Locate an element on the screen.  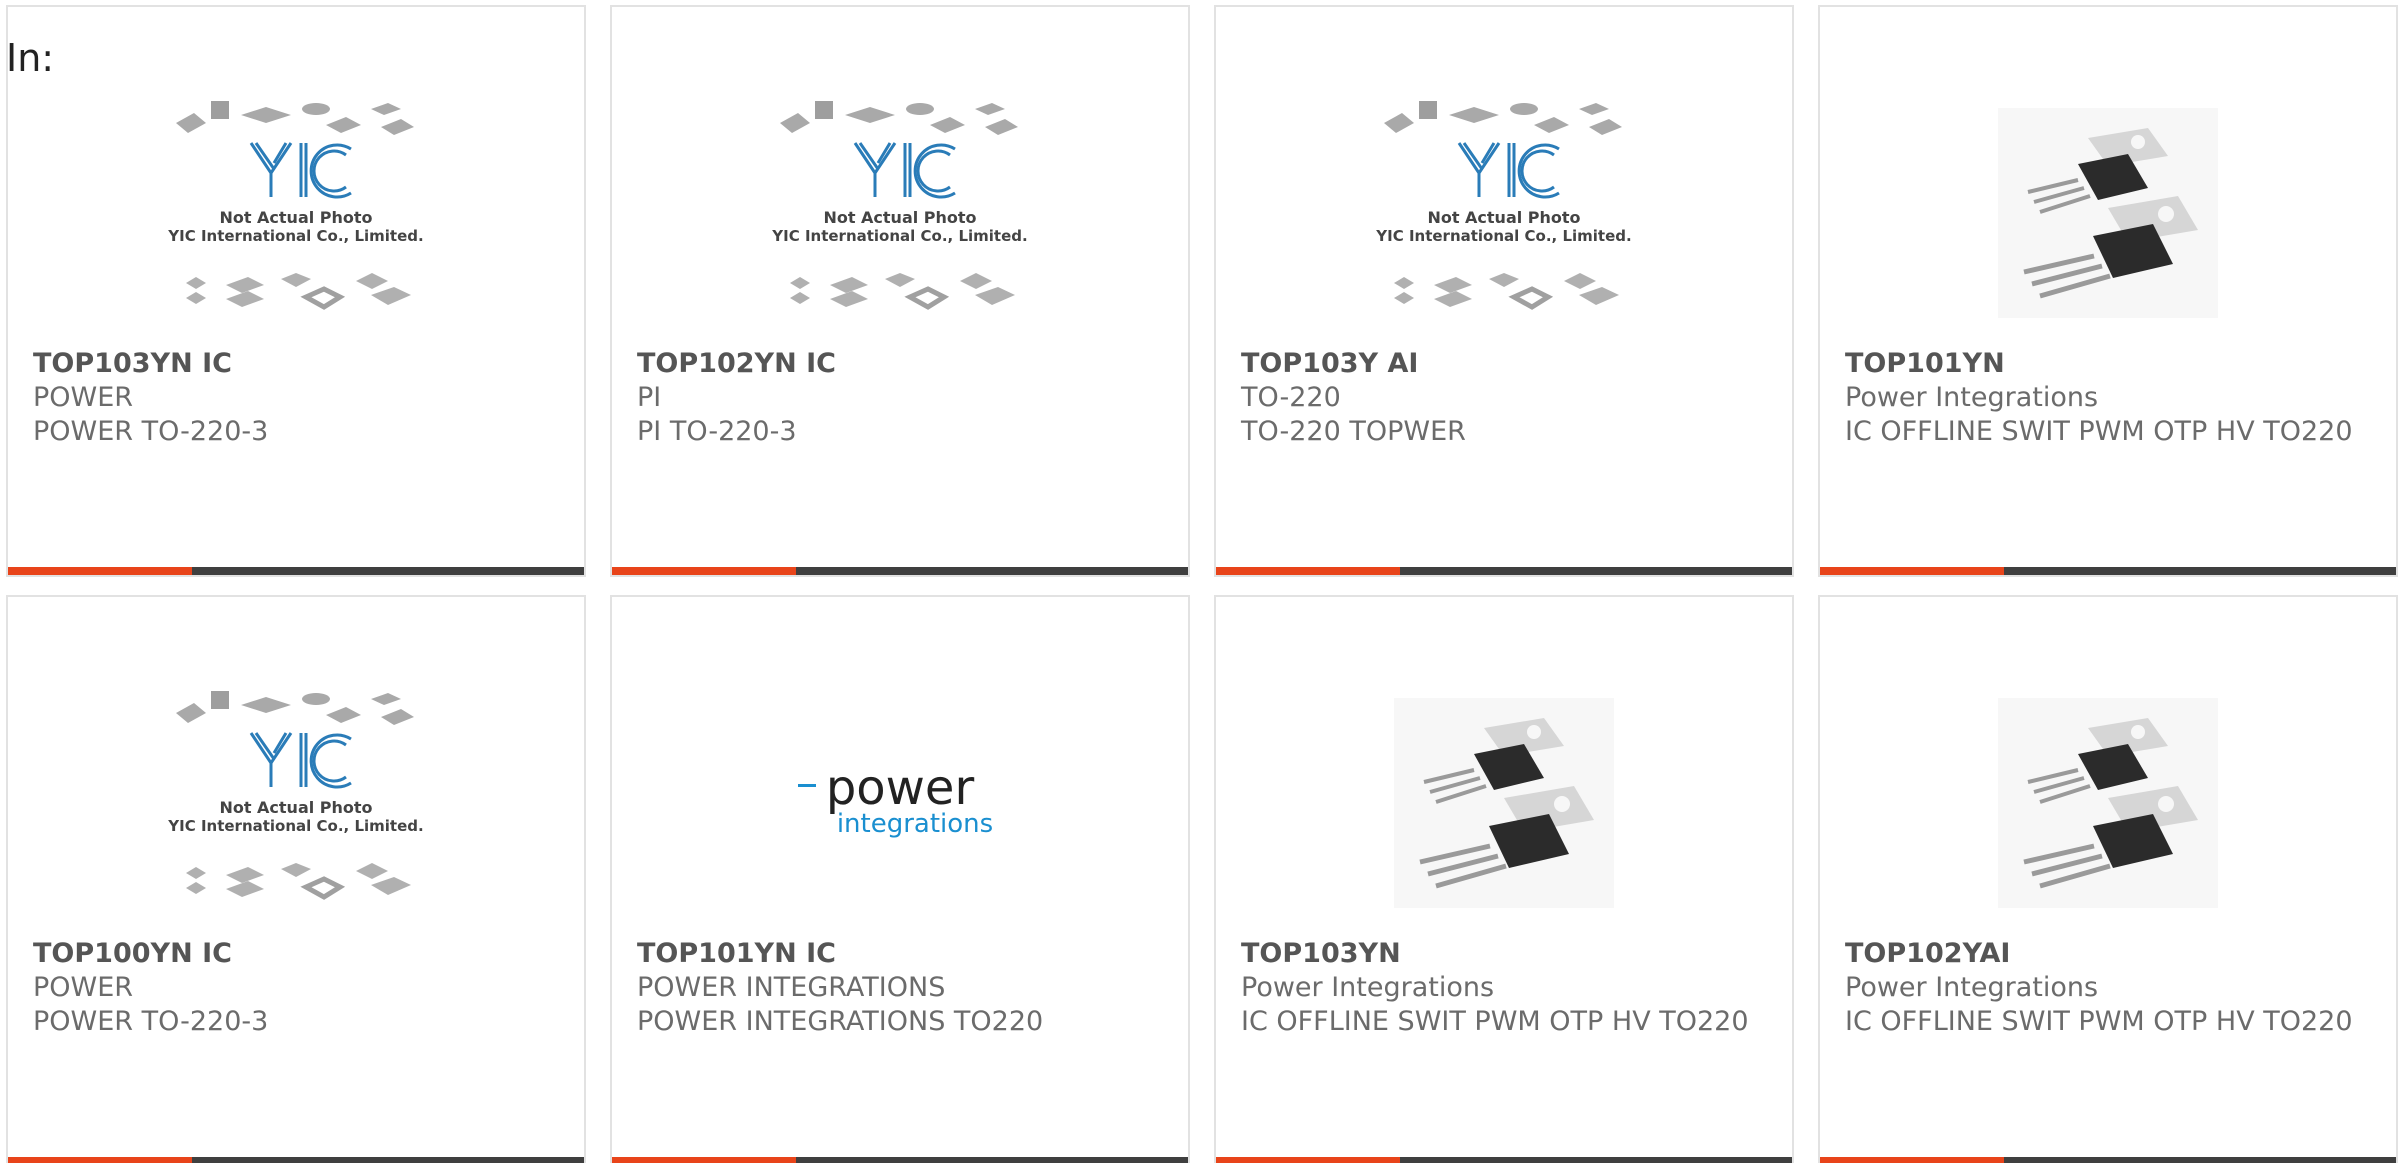
description: POWER INTEGRATIONS TO220 is located at coordinates (840, 1021).